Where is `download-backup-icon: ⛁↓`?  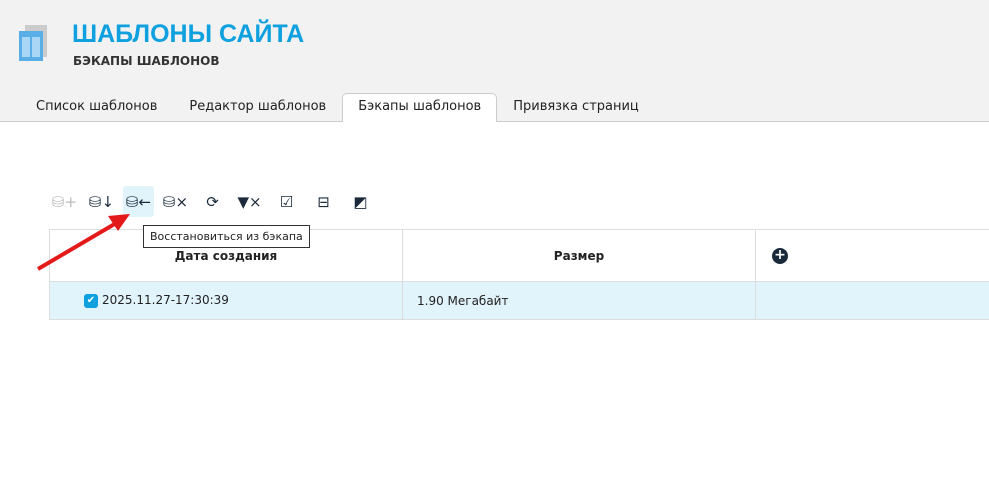 download-backup-icon: ⛁↓ is located at coordinates (101, 201).